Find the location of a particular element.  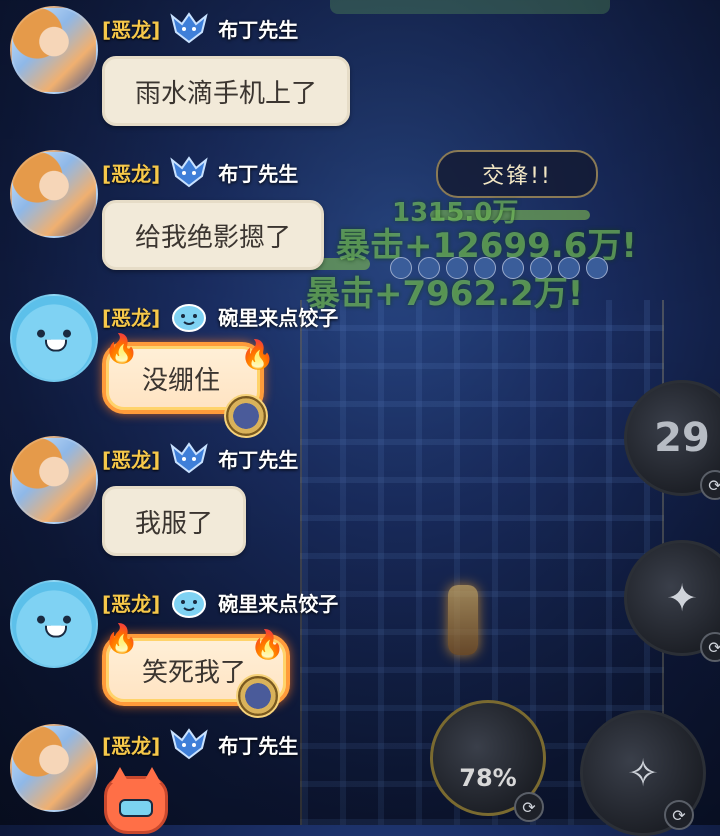

chat-bubble: 给我绝影摁了 is located at coordinates (213, 235).